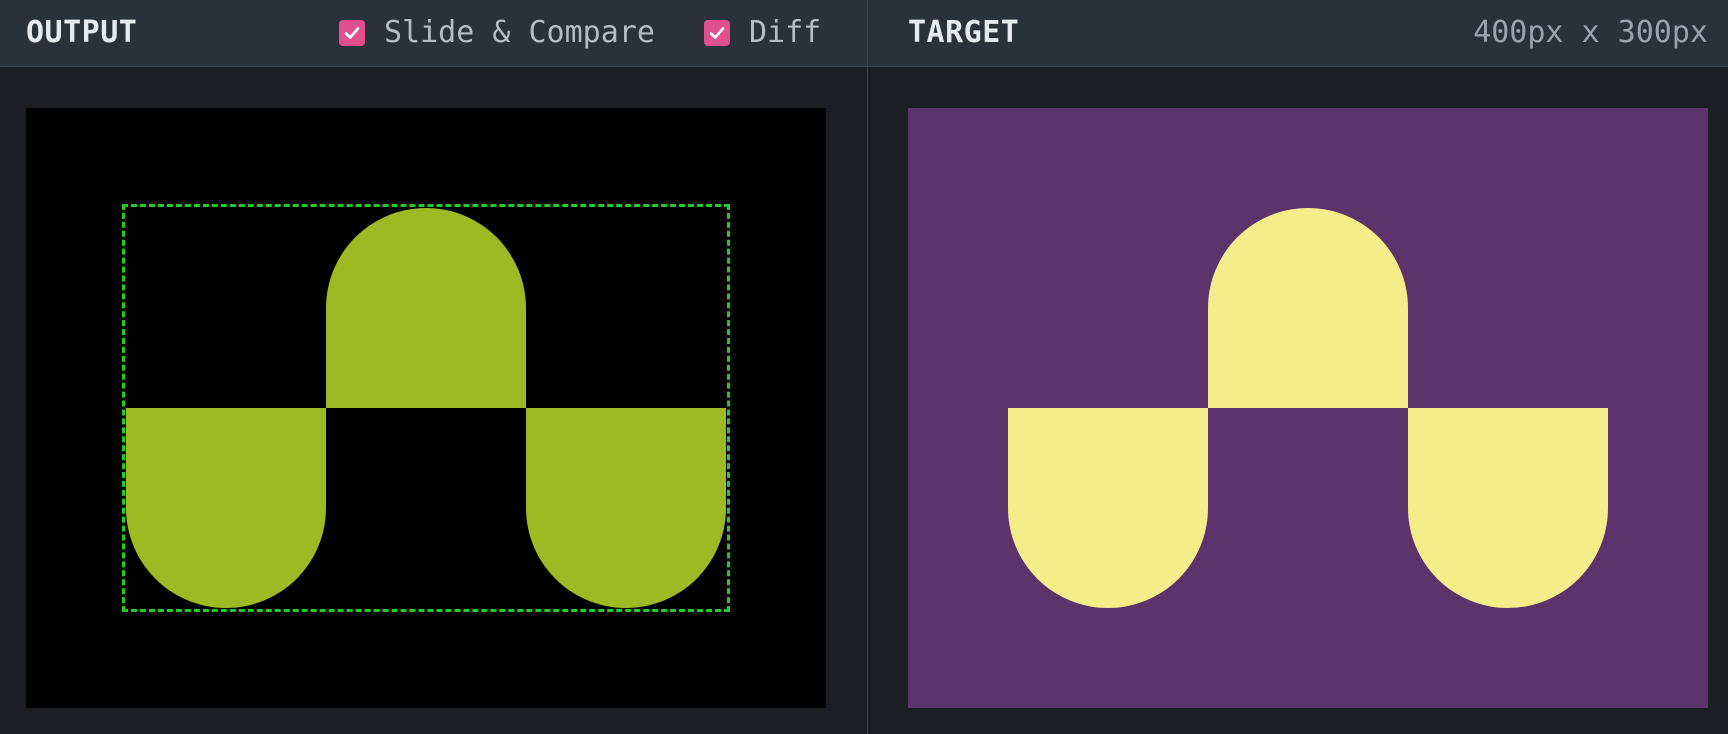 The height and width of the screenshot is (734, 1728). What do you see at coordinates (1298, 33) in the screenshot?
I see `target-header: TARGET 400px x 300px` at bounding box center [1298, 33].